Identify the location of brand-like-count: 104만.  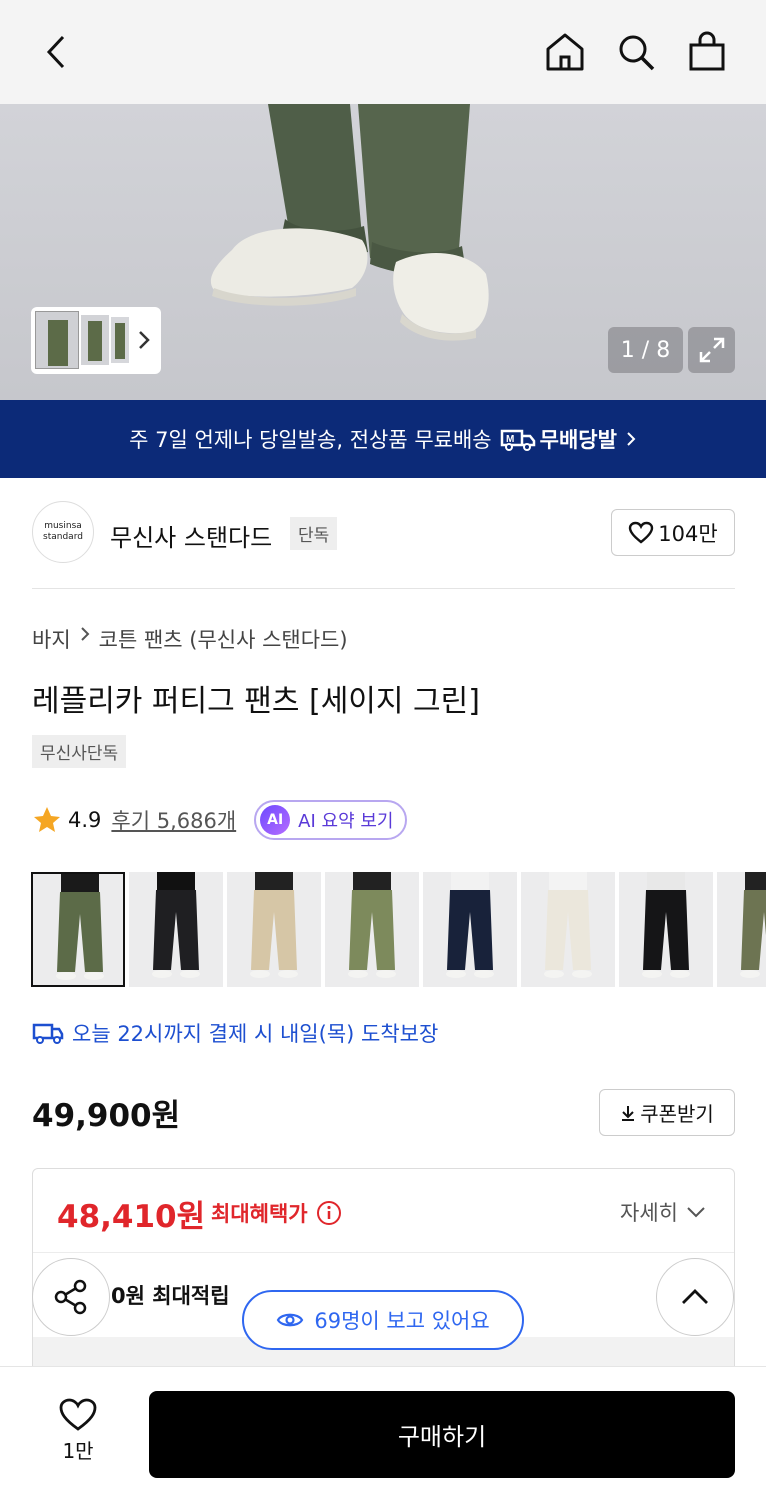
(688, 533).